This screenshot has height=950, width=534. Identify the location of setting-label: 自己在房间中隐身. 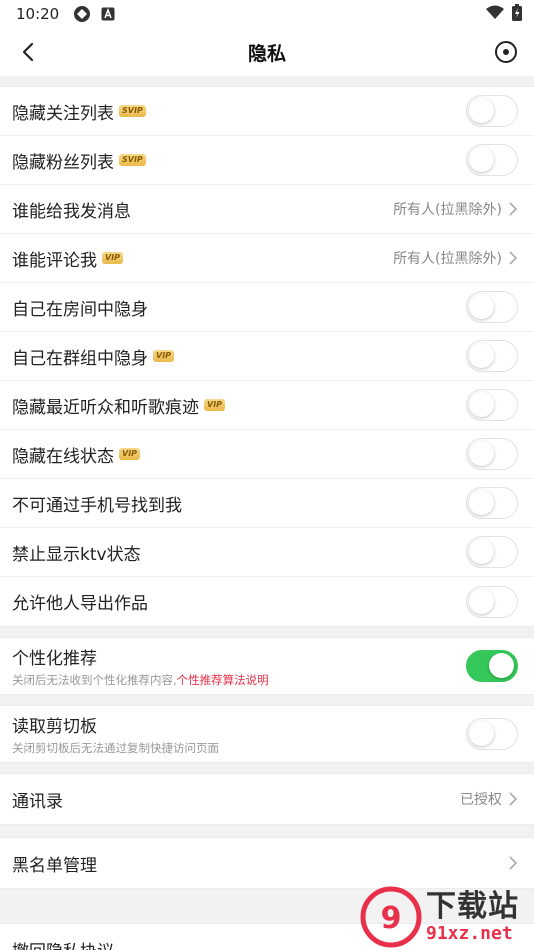
(80, 309).